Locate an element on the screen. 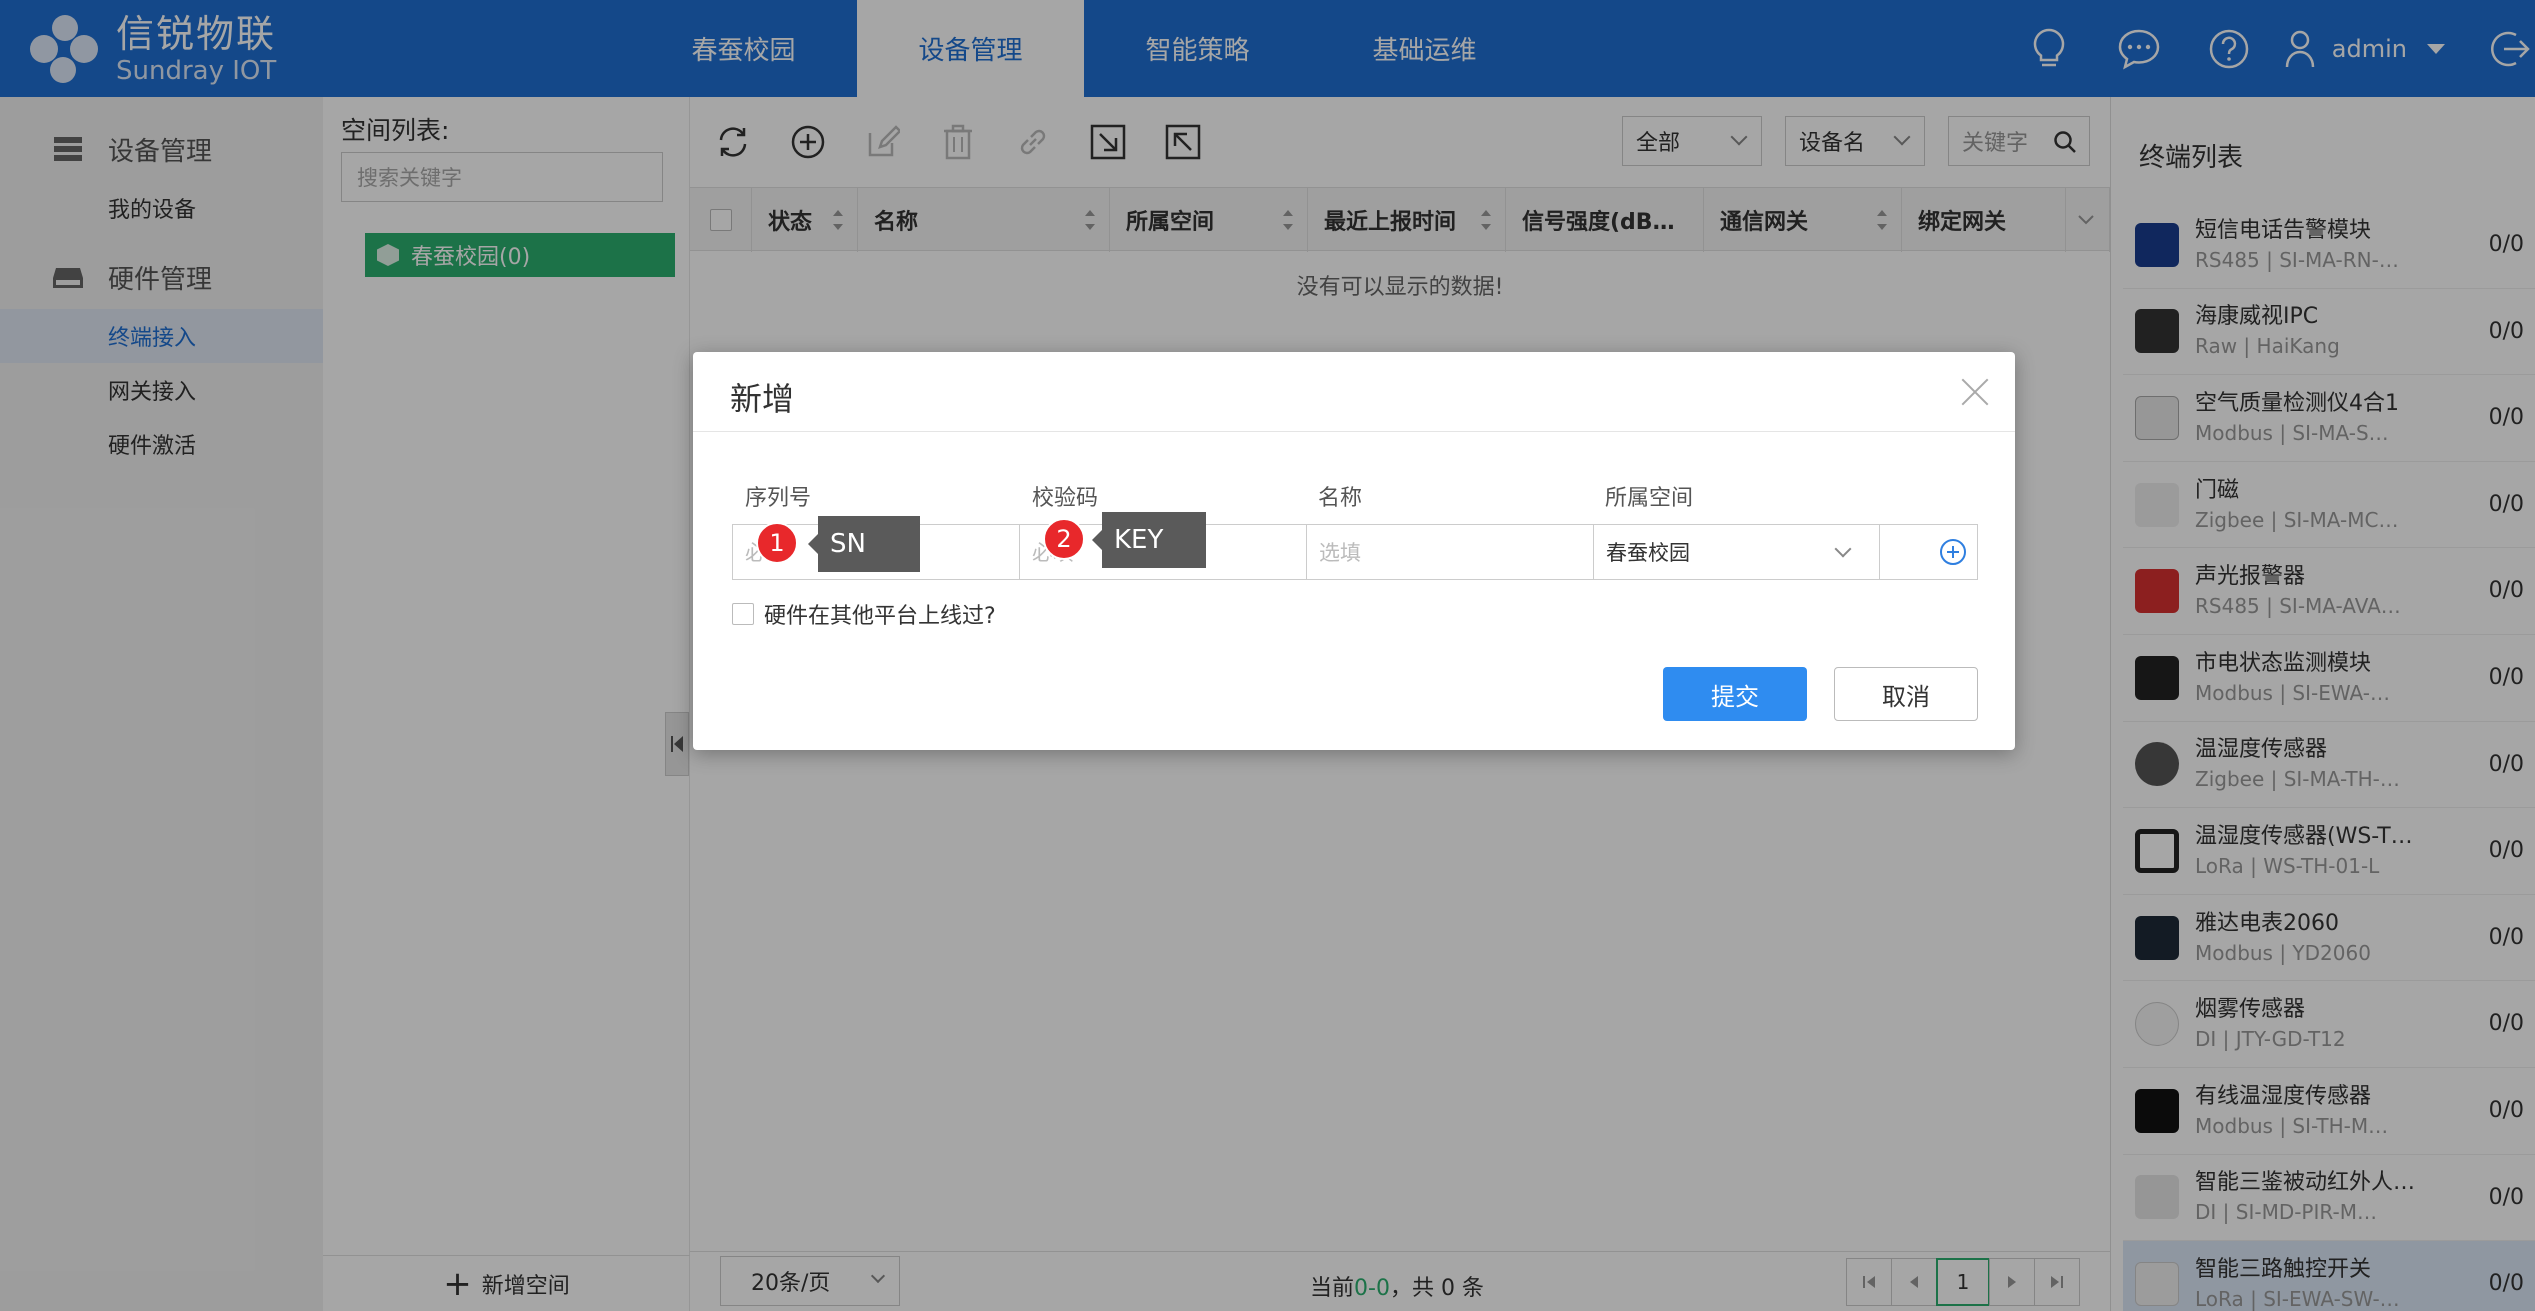 The width and height of the screenshot is (2535, 1311). space-label: 所属空间 is located at coordinates (1649, 498).